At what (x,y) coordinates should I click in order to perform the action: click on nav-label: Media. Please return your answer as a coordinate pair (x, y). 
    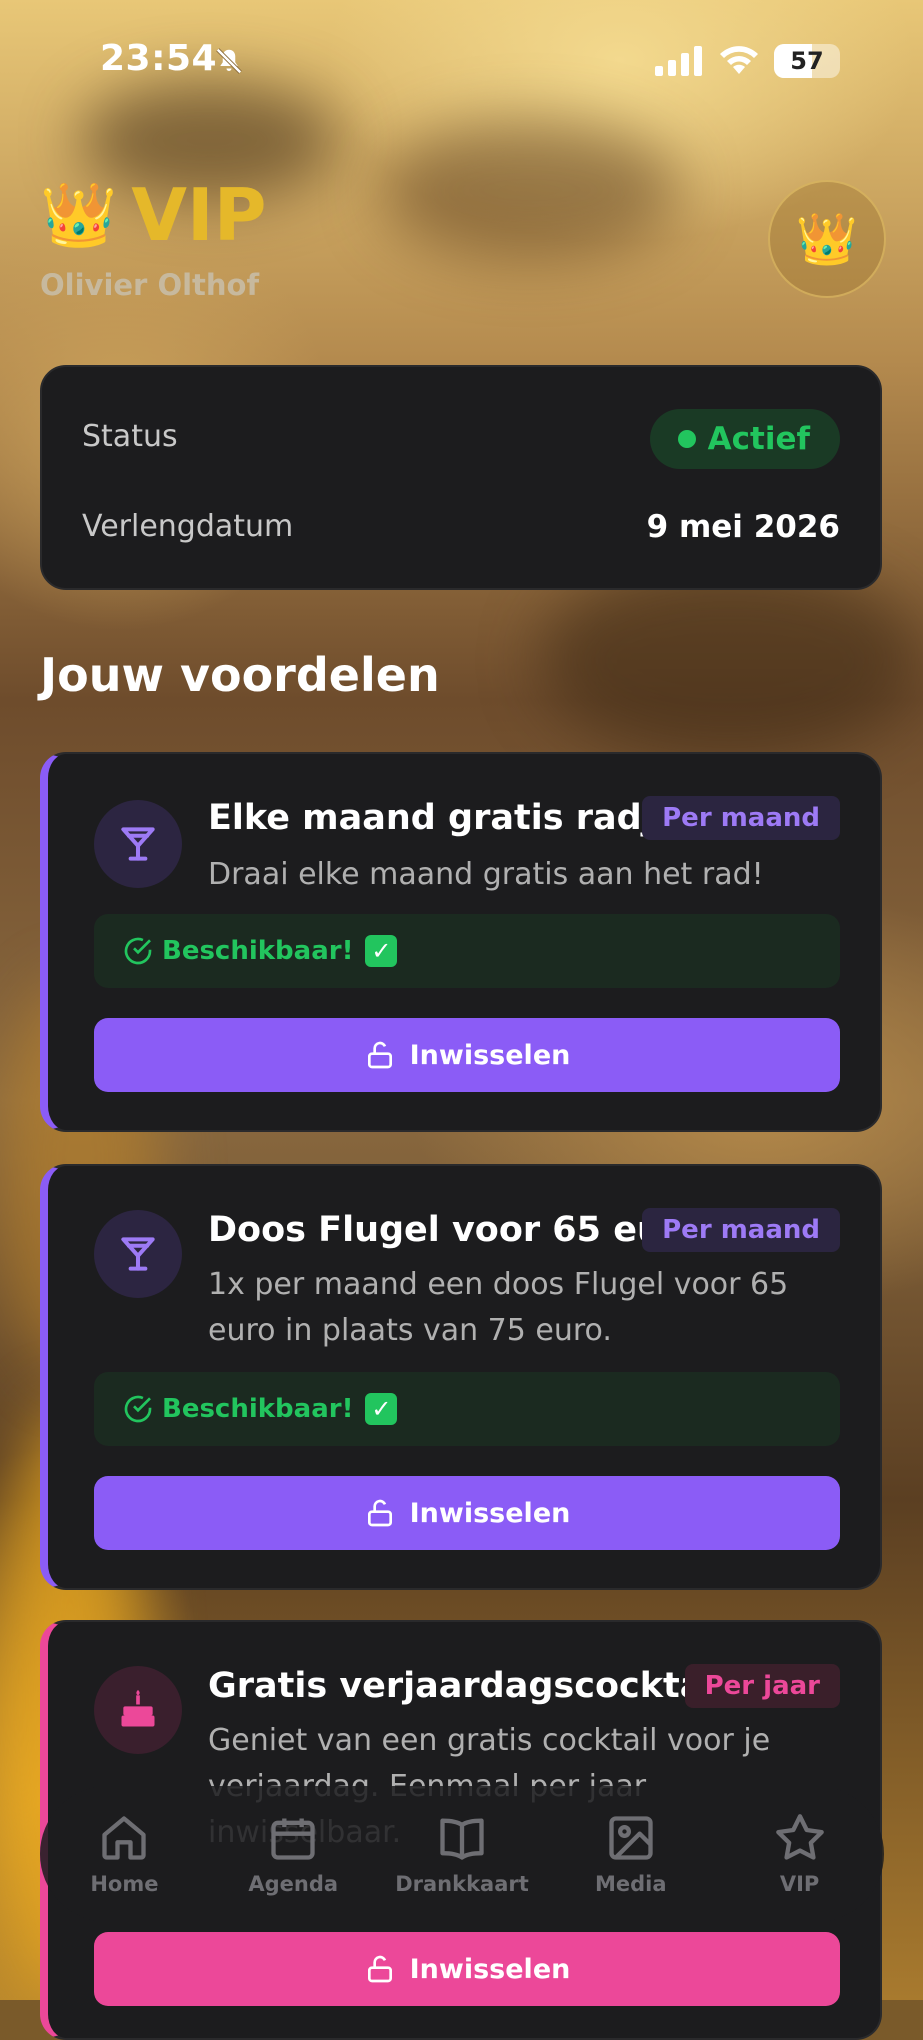
    Looking at the image, I should click on (631, 1884).